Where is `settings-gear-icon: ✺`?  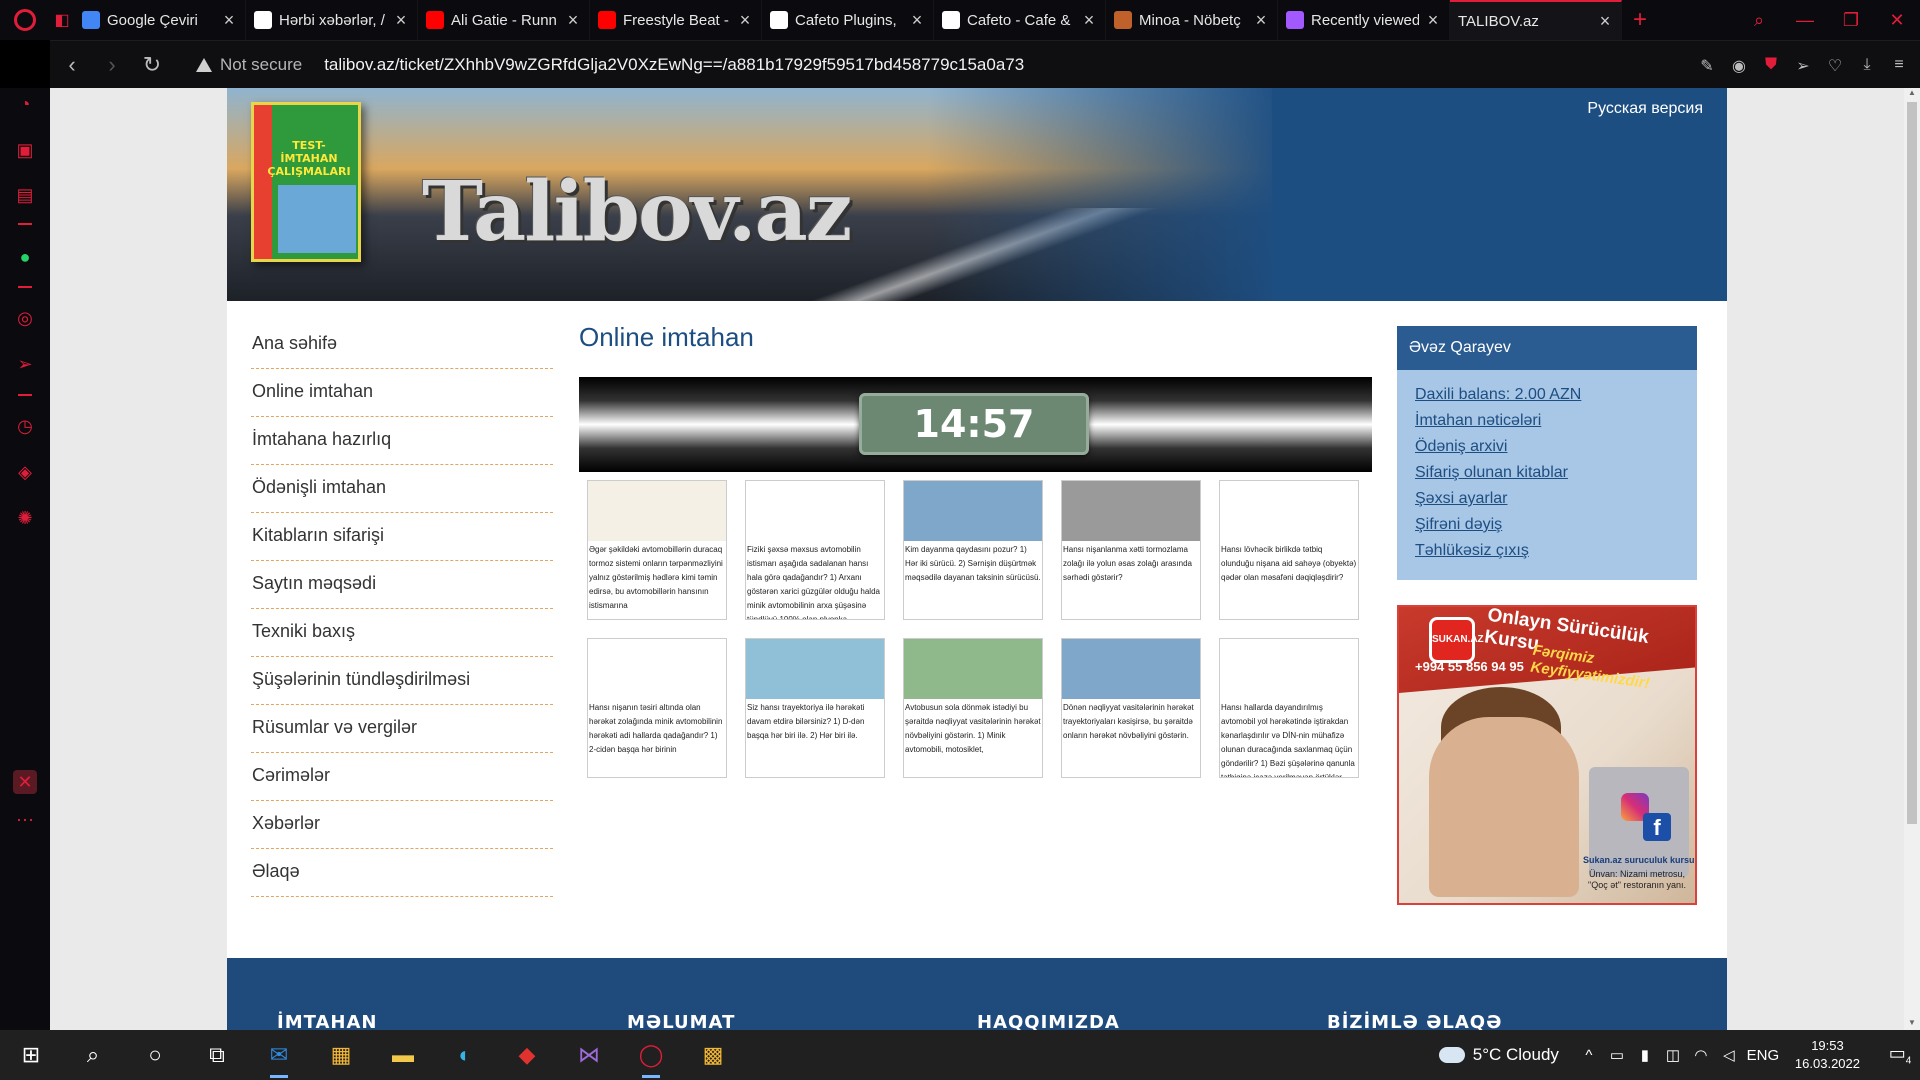 settings-gear-icon: ✺ is located at coordinates (25, 518).